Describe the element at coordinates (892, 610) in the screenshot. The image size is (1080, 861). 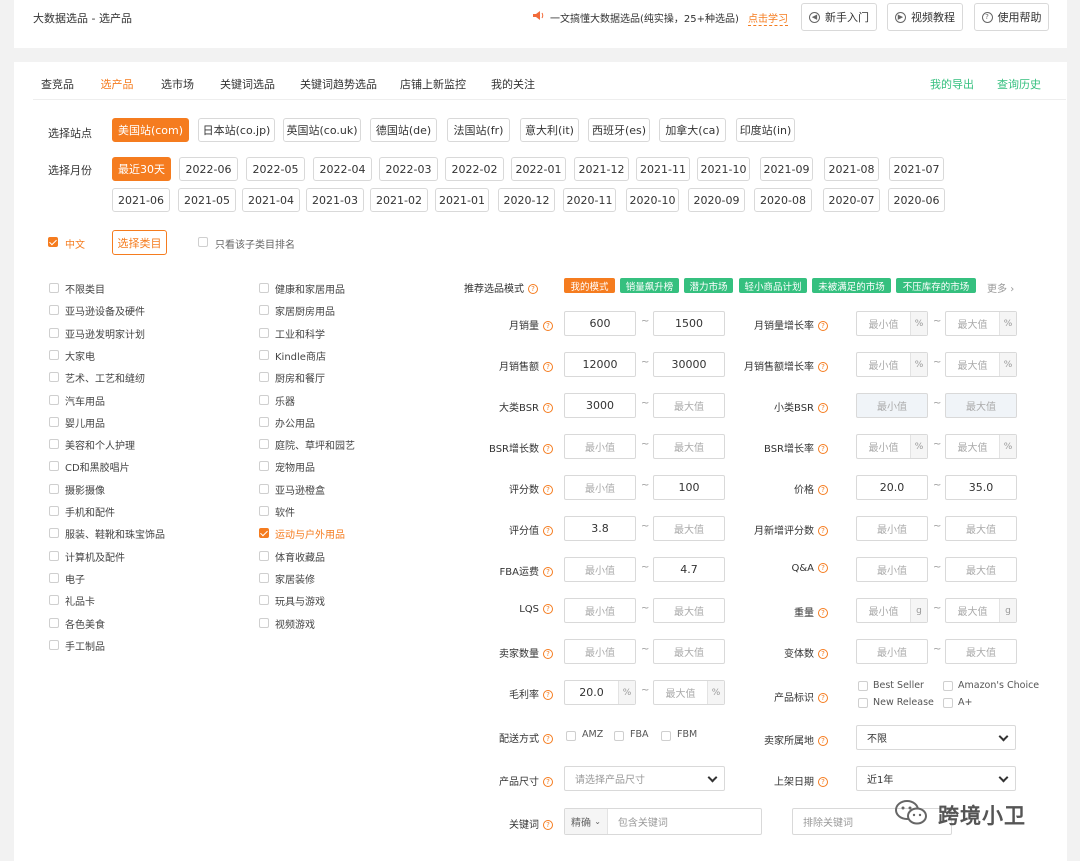
I see `filter-min-input: 最小值 g` at that location.